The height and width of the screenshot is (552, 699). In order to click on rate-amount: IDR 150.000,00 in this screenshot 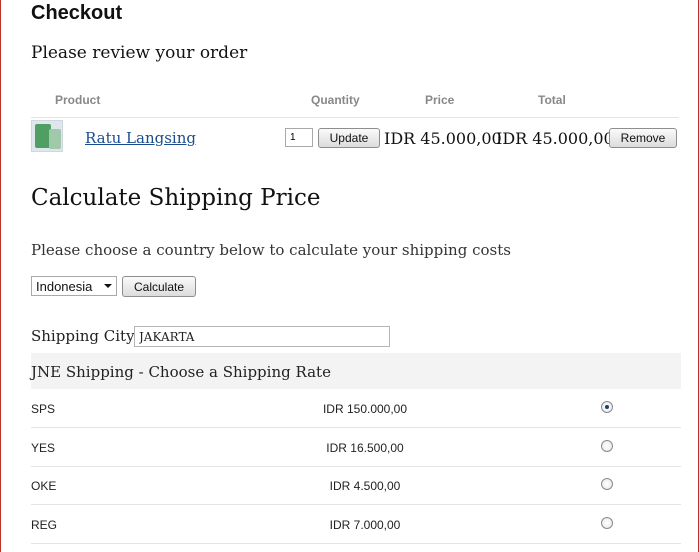, I will do `click(365, 409)`.